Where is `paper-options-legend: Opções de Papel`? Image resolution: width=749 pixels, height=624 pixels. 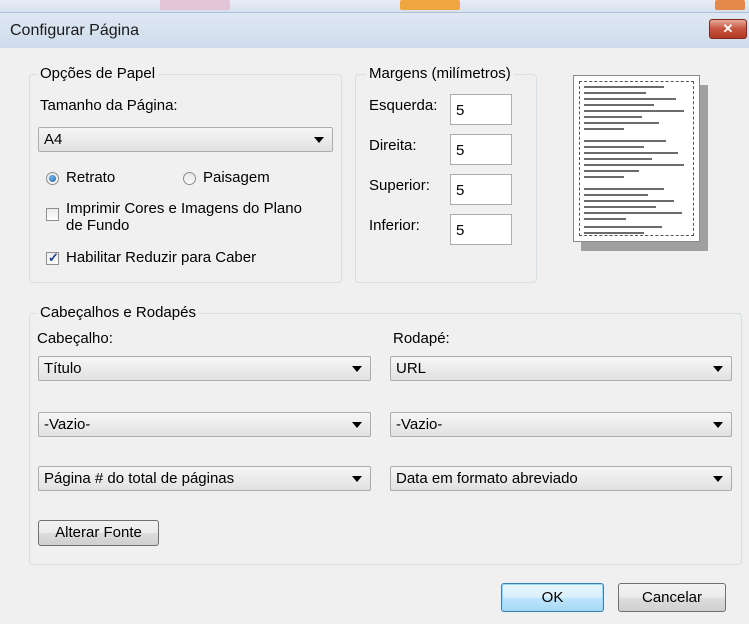 paper-options-legend: Opções de Papel is located at coordinates (98, 73).